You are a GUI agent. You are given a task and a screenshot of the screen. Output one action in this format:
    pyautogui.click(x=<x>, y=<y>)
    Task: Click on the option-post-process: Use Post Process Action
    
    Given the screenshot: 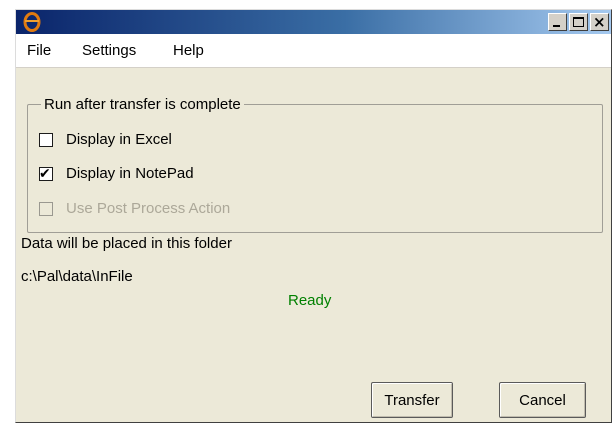 What is the action you would take?
    pyautogui.click(x=134, y=208)
    